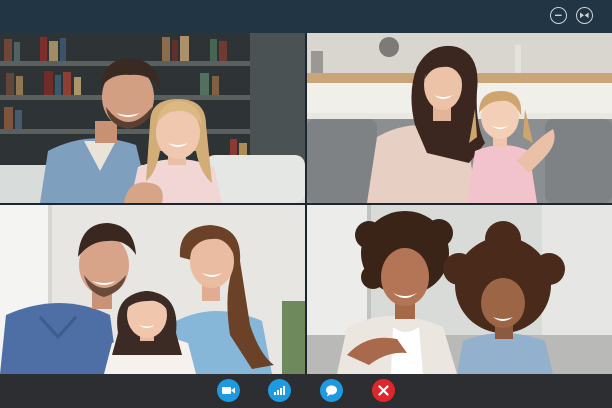 The height and width of the screenshot is (408, 612). I want to click on minimize-button, so click(558, 15).